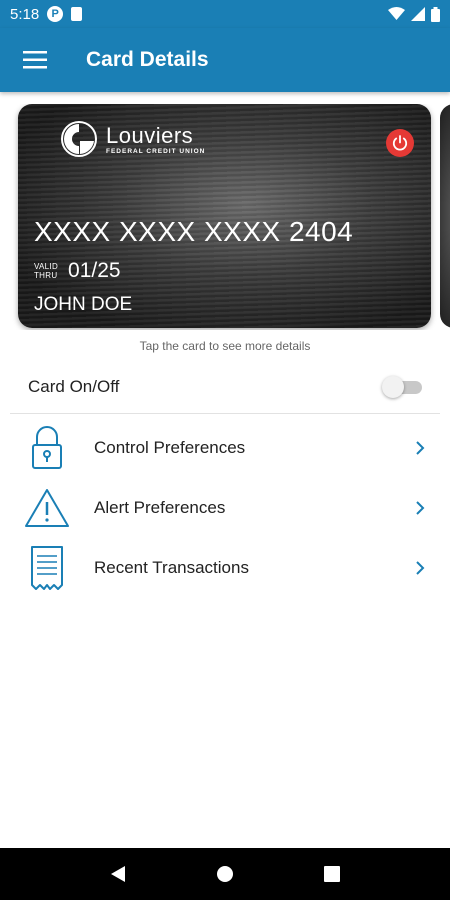 Image resolution: width=450 pixels, height=900 pixels. I want to click on card-number: XXXX XXXX XXXX 2404, so click(194, 231).